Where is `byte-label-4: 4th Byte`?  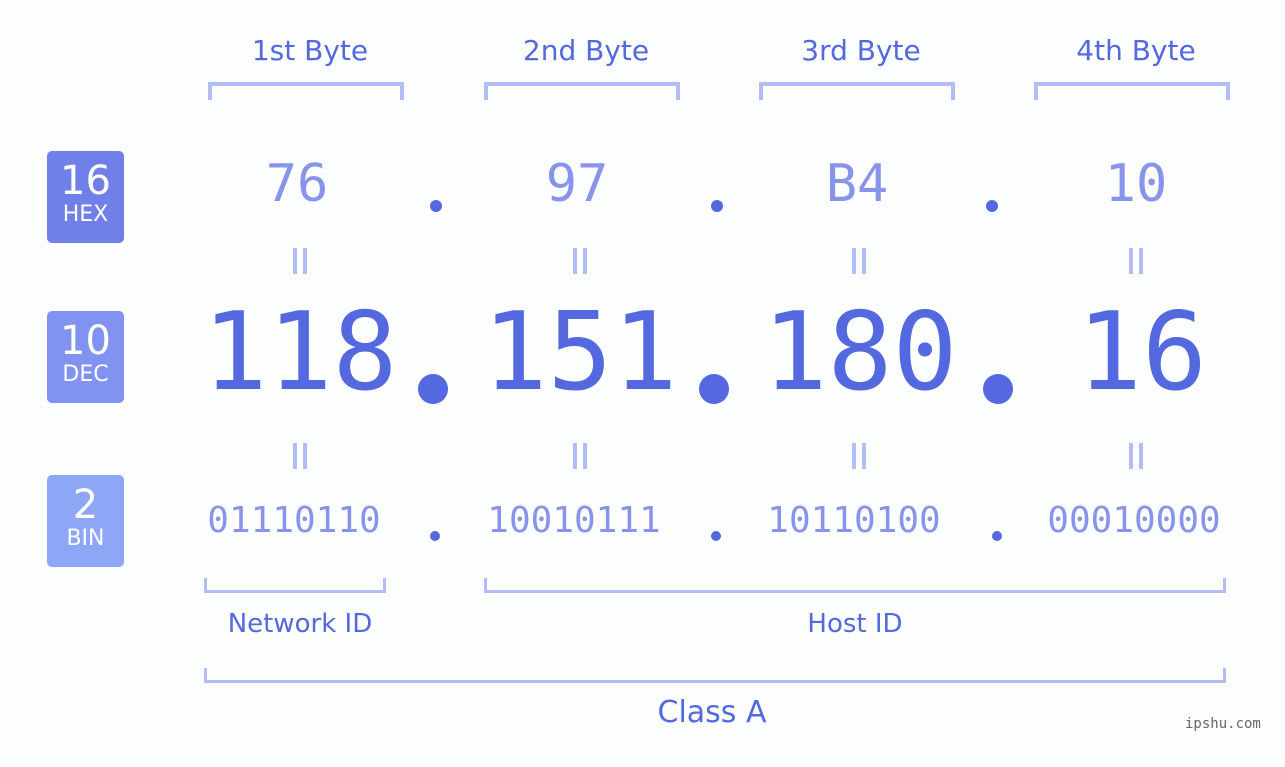 byte-label-4: 4th Byte is located at coordinates (1136, 50).